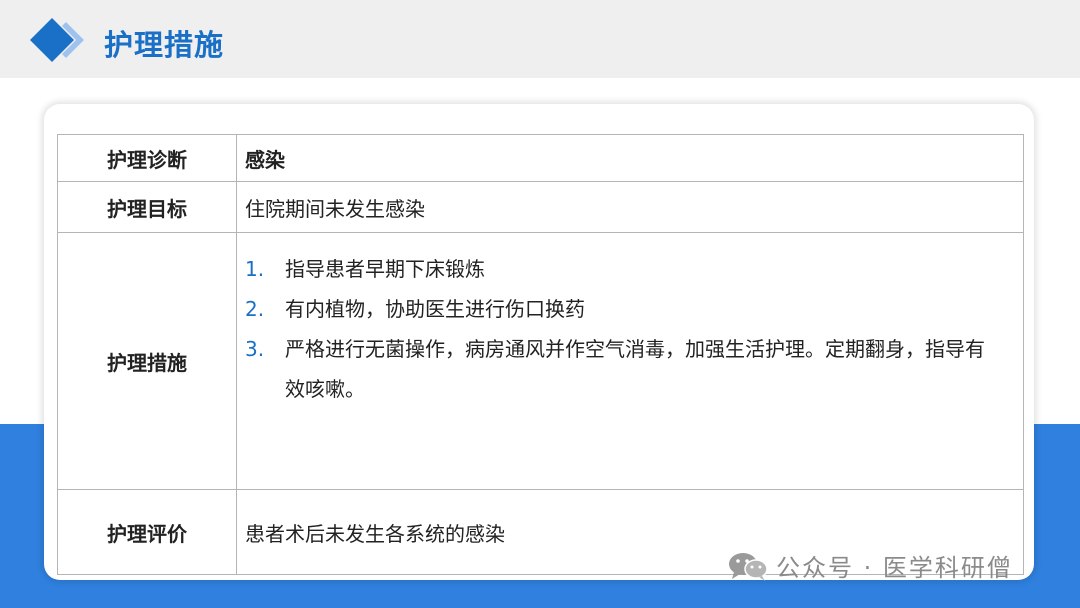 Image resolution: width=1080 pixels, height=608 pixels. What do you see at coordinates (255, 349) in the screenshot?
I see `list-item-number: 3.` at bounding box center [255, 349].